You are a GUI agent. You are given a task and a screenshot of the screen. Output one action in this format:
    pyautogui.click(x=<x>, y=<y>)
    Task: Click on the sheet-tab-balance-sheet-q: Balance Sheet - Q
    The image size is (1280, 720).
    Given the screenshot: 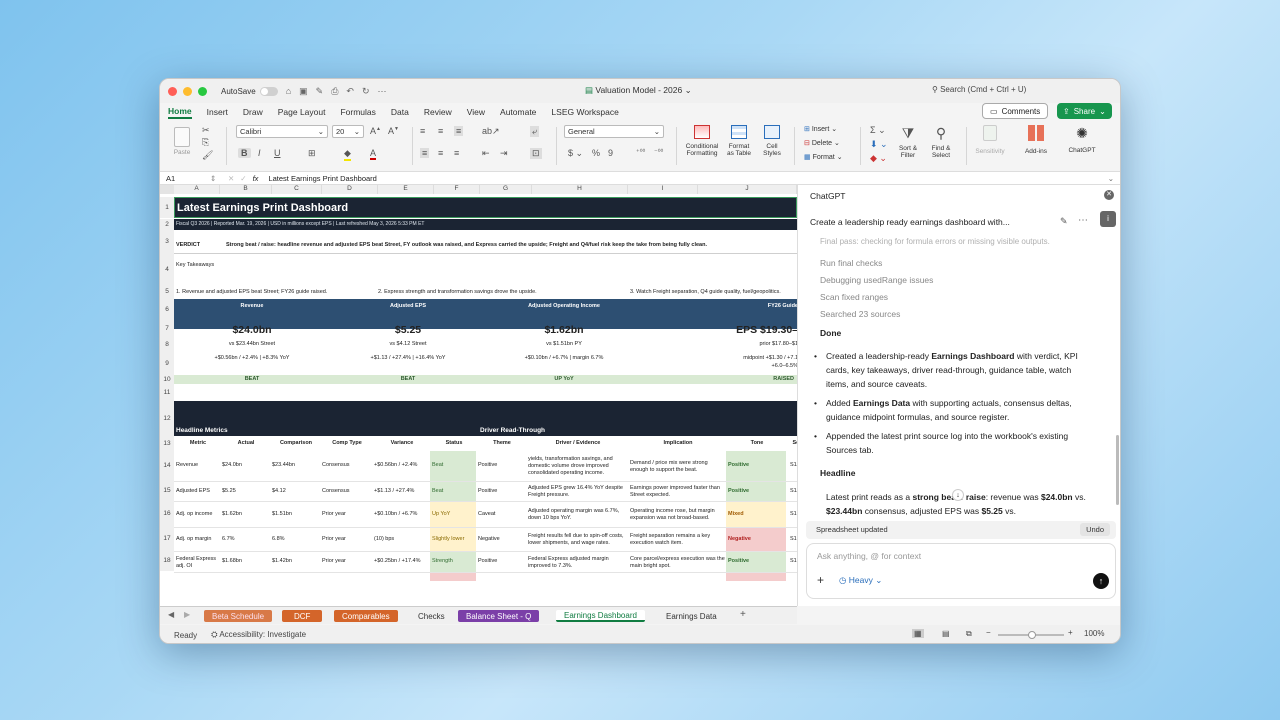 What is the action you would take?
    pyautogui.click(x=499, y=616)
    